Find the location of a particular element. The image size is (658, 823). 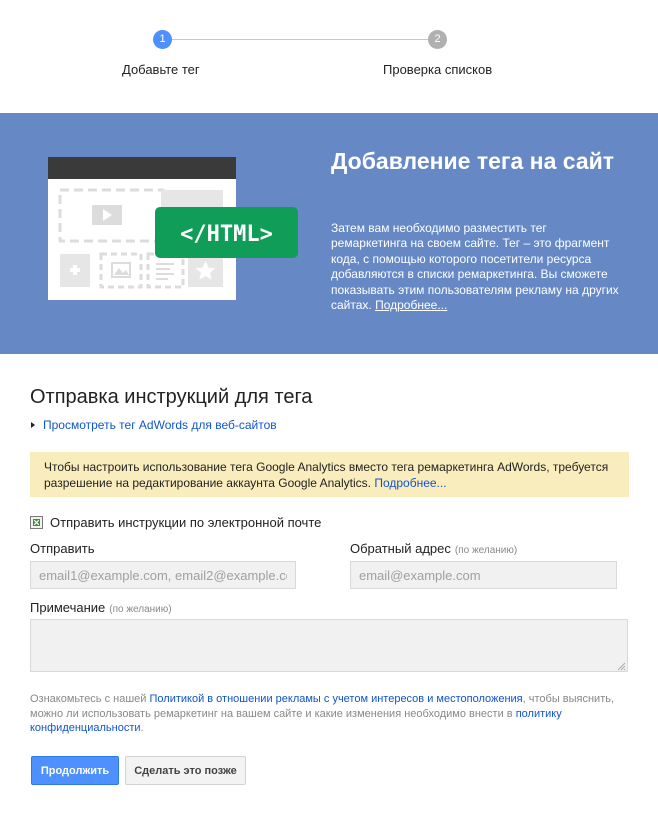

note-label: Примечание (по желанию) is located at coordinates (101, 607).